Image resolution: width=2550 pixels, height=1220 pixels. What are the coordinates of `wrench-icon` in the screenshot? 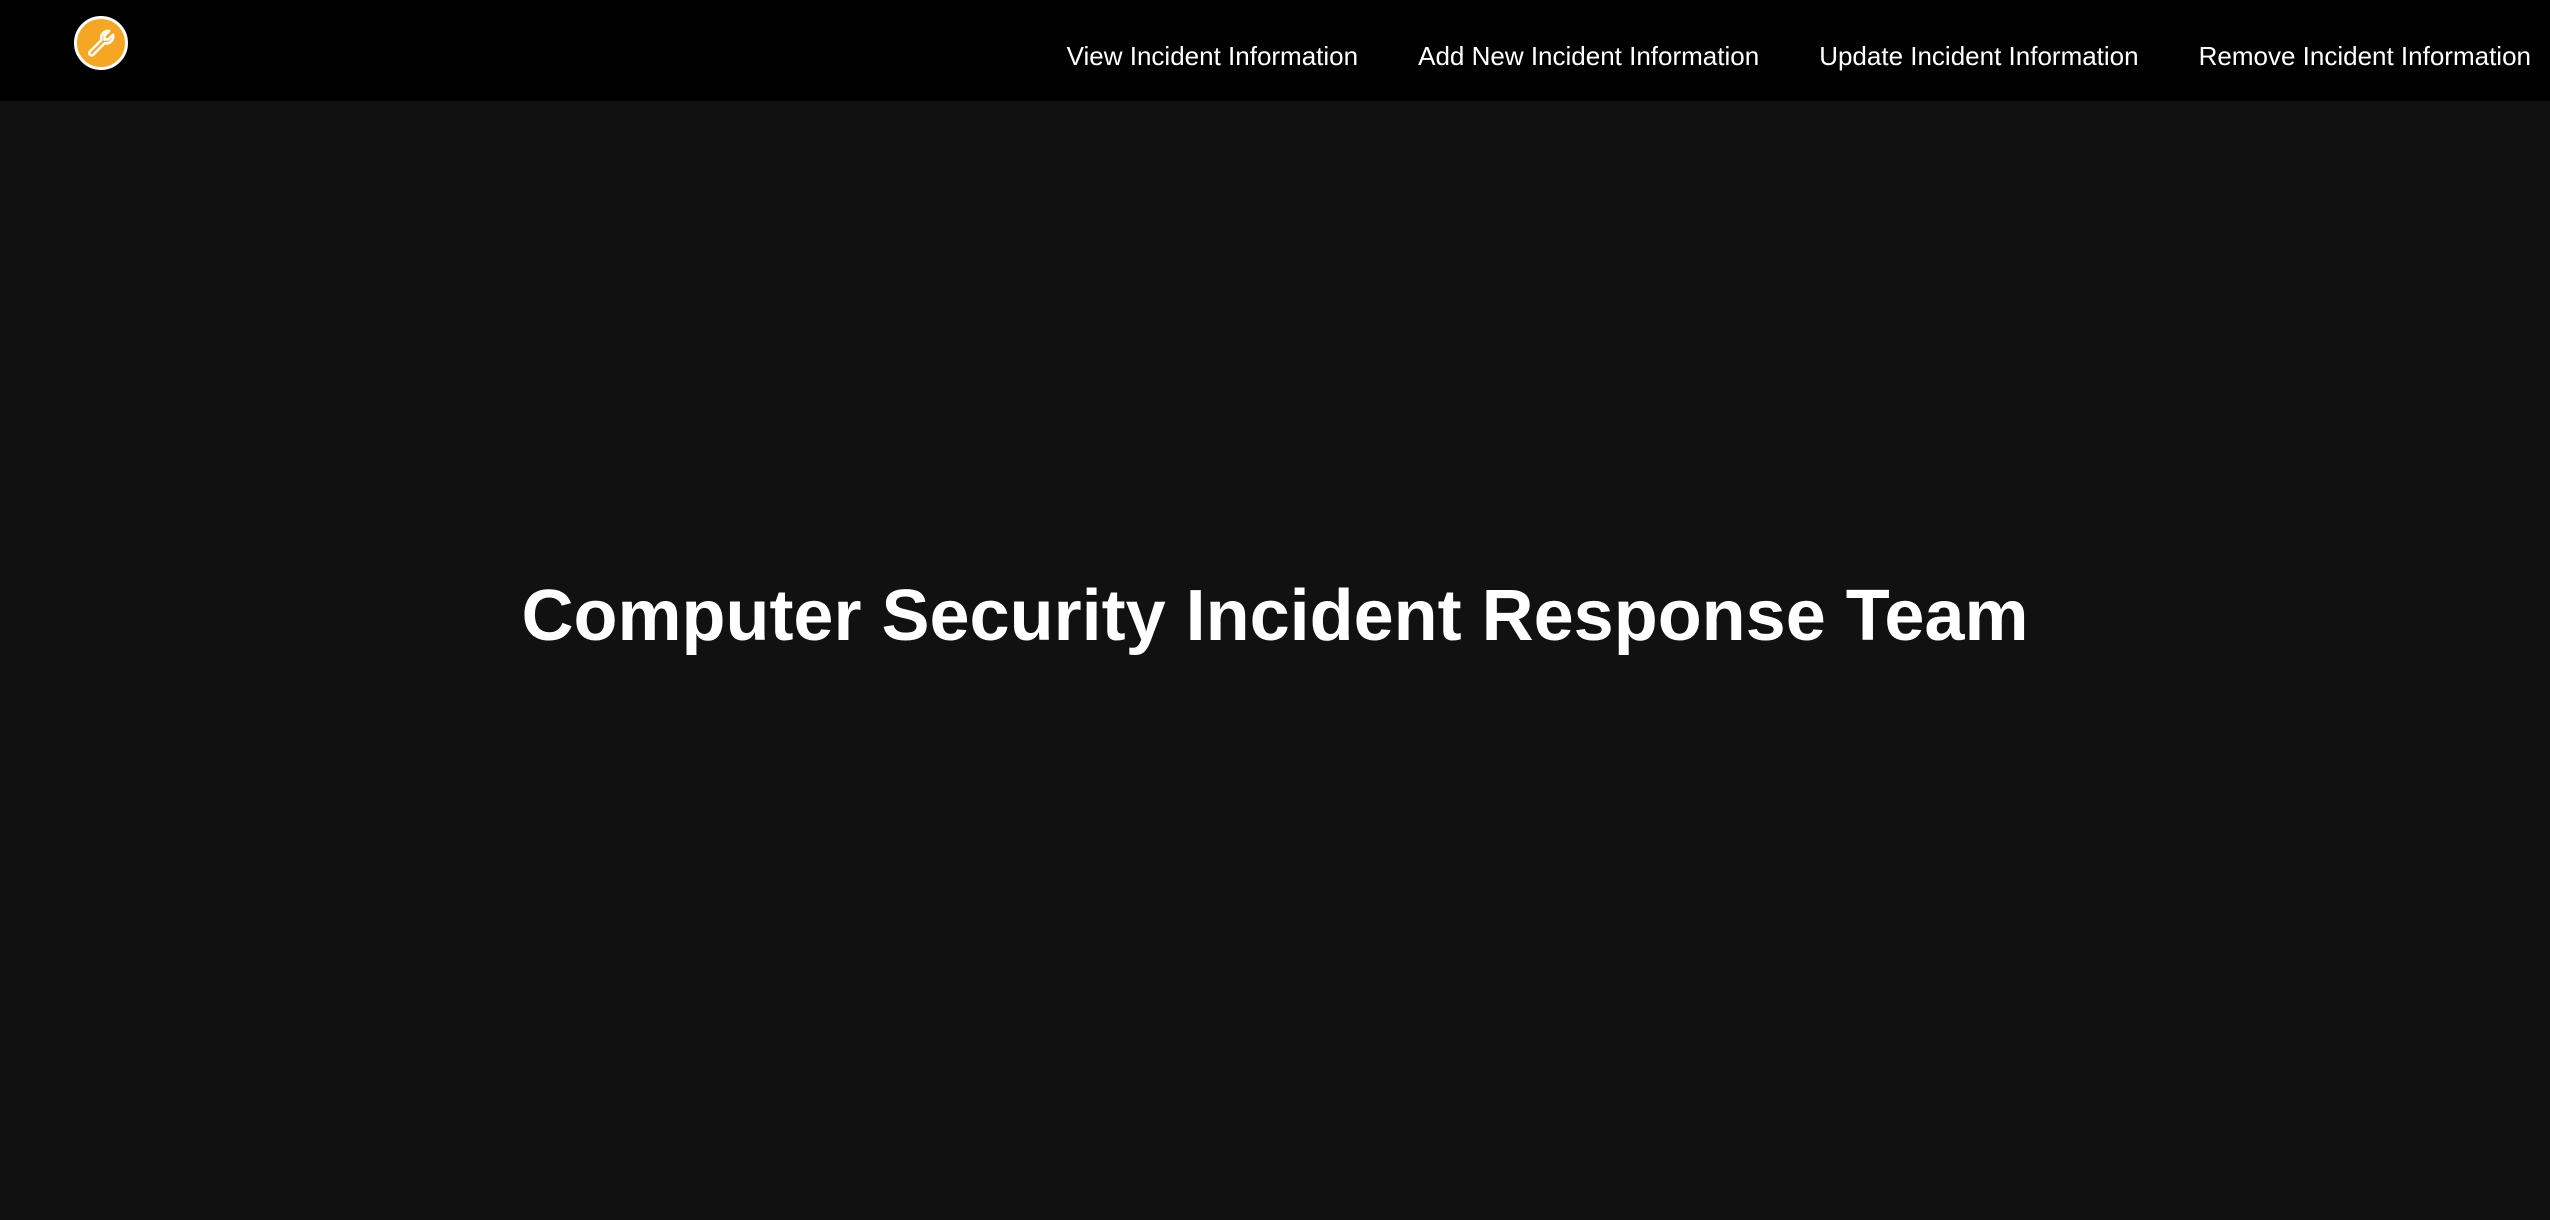 It's located at (101, 43).